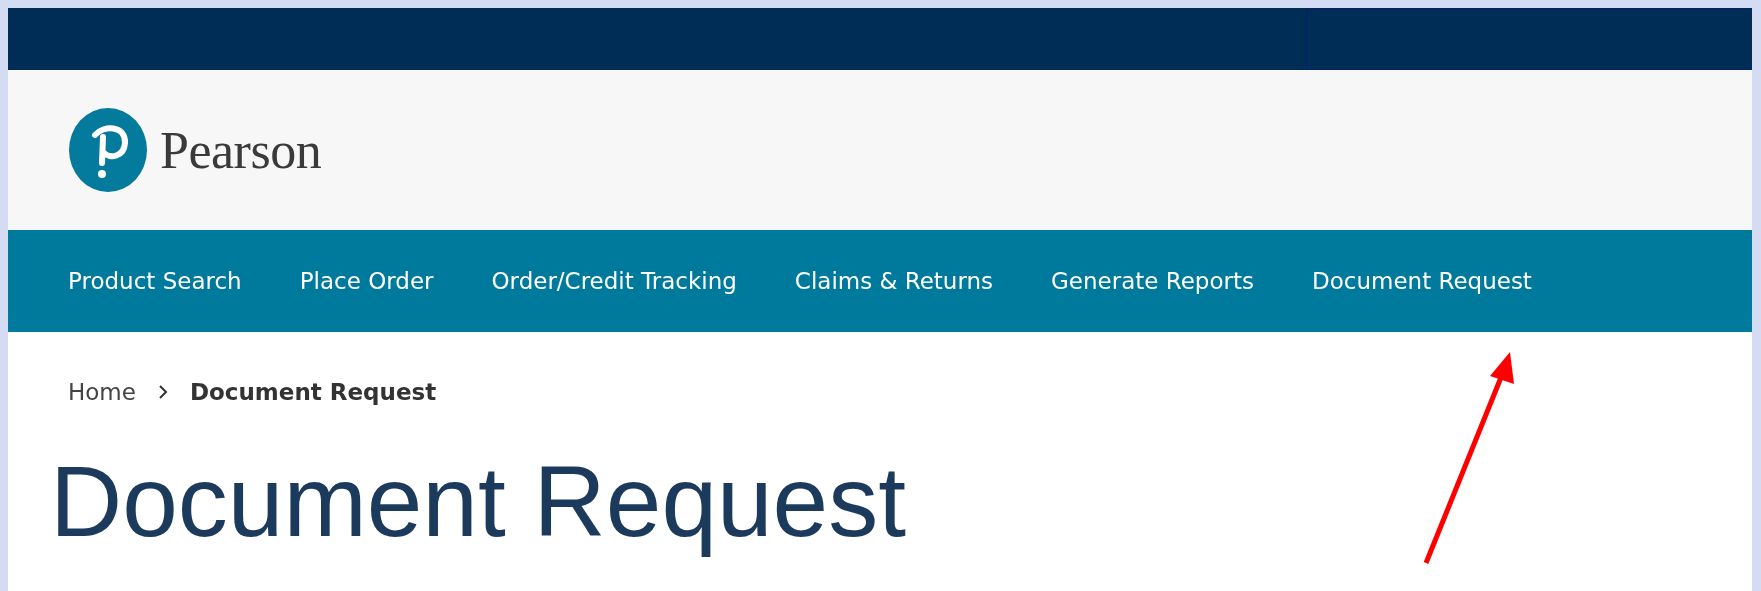 The image size is (1761, 591). What do you see at coordinates (1152, 281) in the screenshot?
I see `nav-link: Generate Reports` at bounding box center [1152, 281].